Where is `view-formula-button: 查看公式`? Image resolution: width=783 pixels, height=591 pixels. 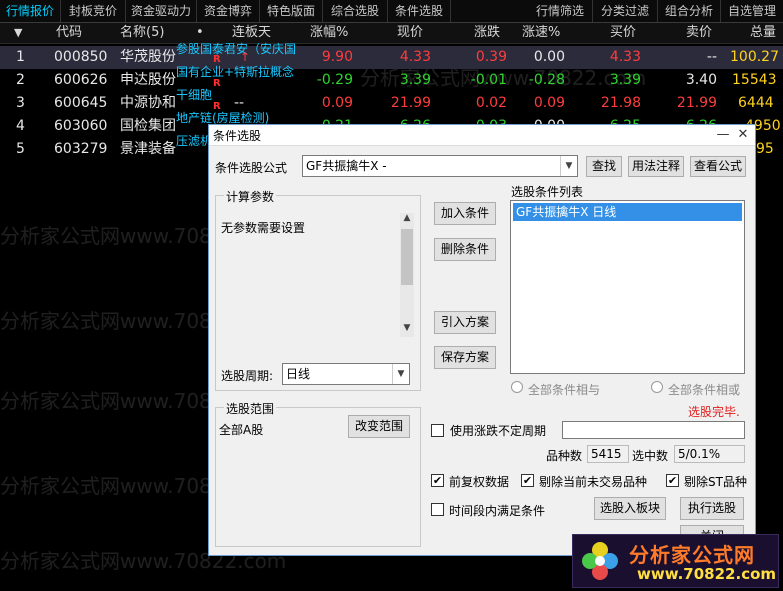 view-formula-button: 查看公式 is located at coordinates (718, 166).